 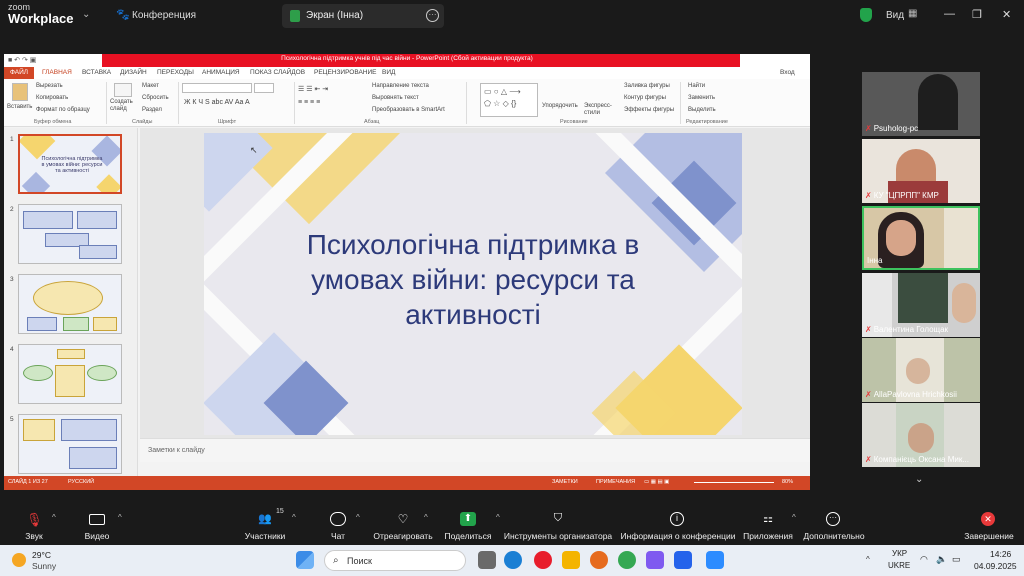 I want to click on wifi-icon: ◠, so click(x=924, y=559).